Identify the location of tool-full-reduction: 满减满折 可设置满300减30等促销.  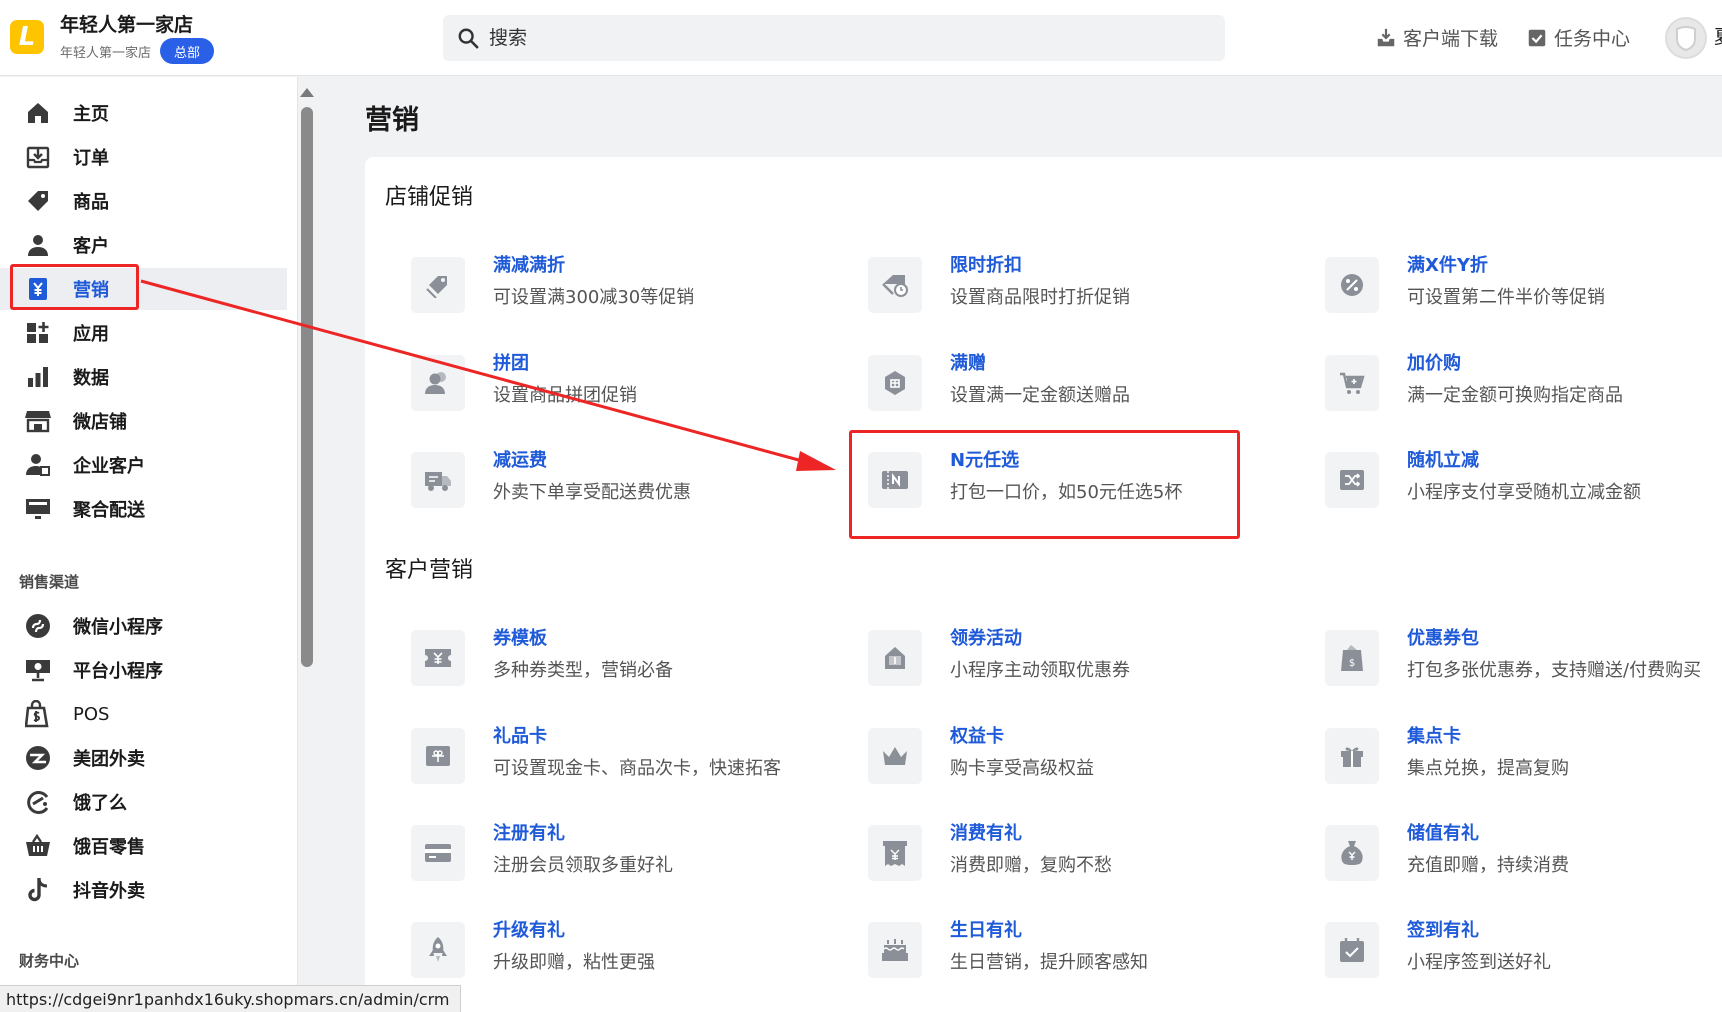
(636, 286).